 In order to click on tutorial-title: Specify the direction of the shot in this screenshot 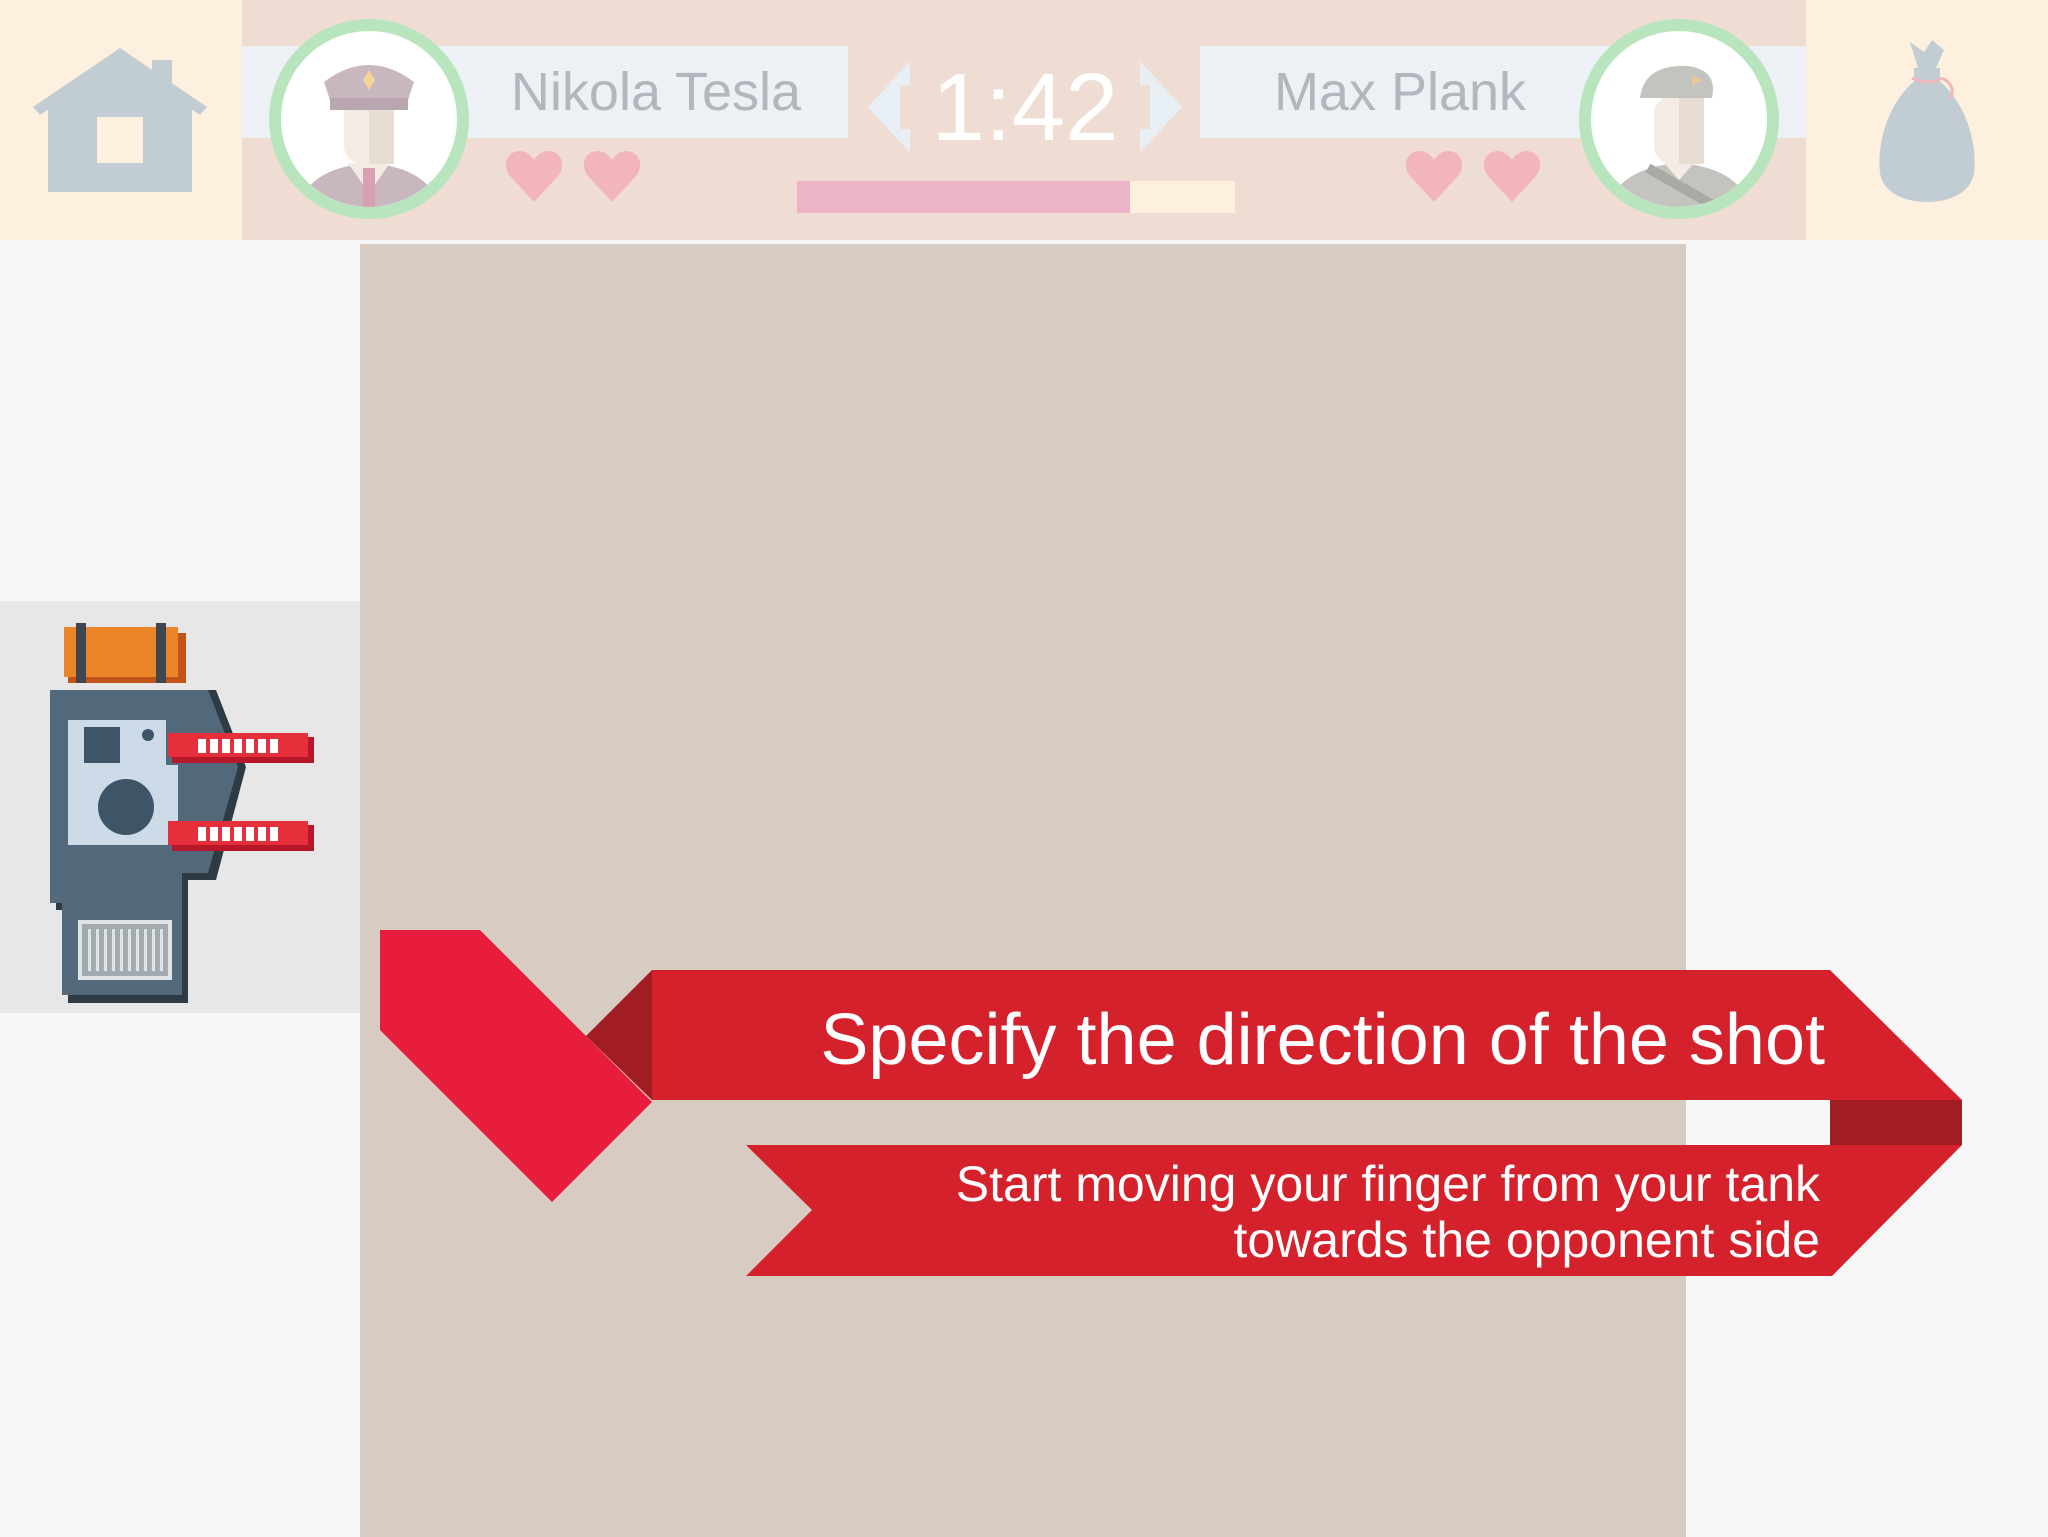, I will do `click(1322, 1040)`.